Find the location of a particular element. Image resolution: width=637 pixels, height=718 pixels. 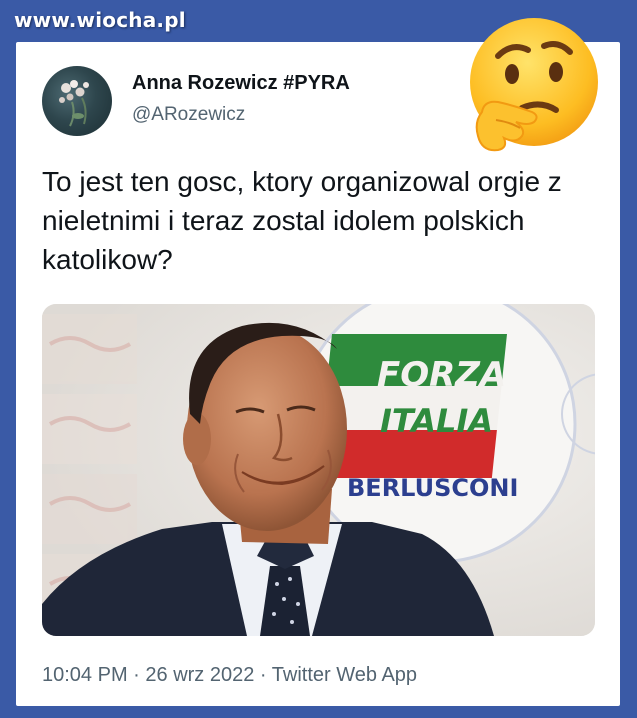

tweet-meta: 10:04 PM · 26 wrz 2022 · Twitter Web App is located at coordinates (229, 675).